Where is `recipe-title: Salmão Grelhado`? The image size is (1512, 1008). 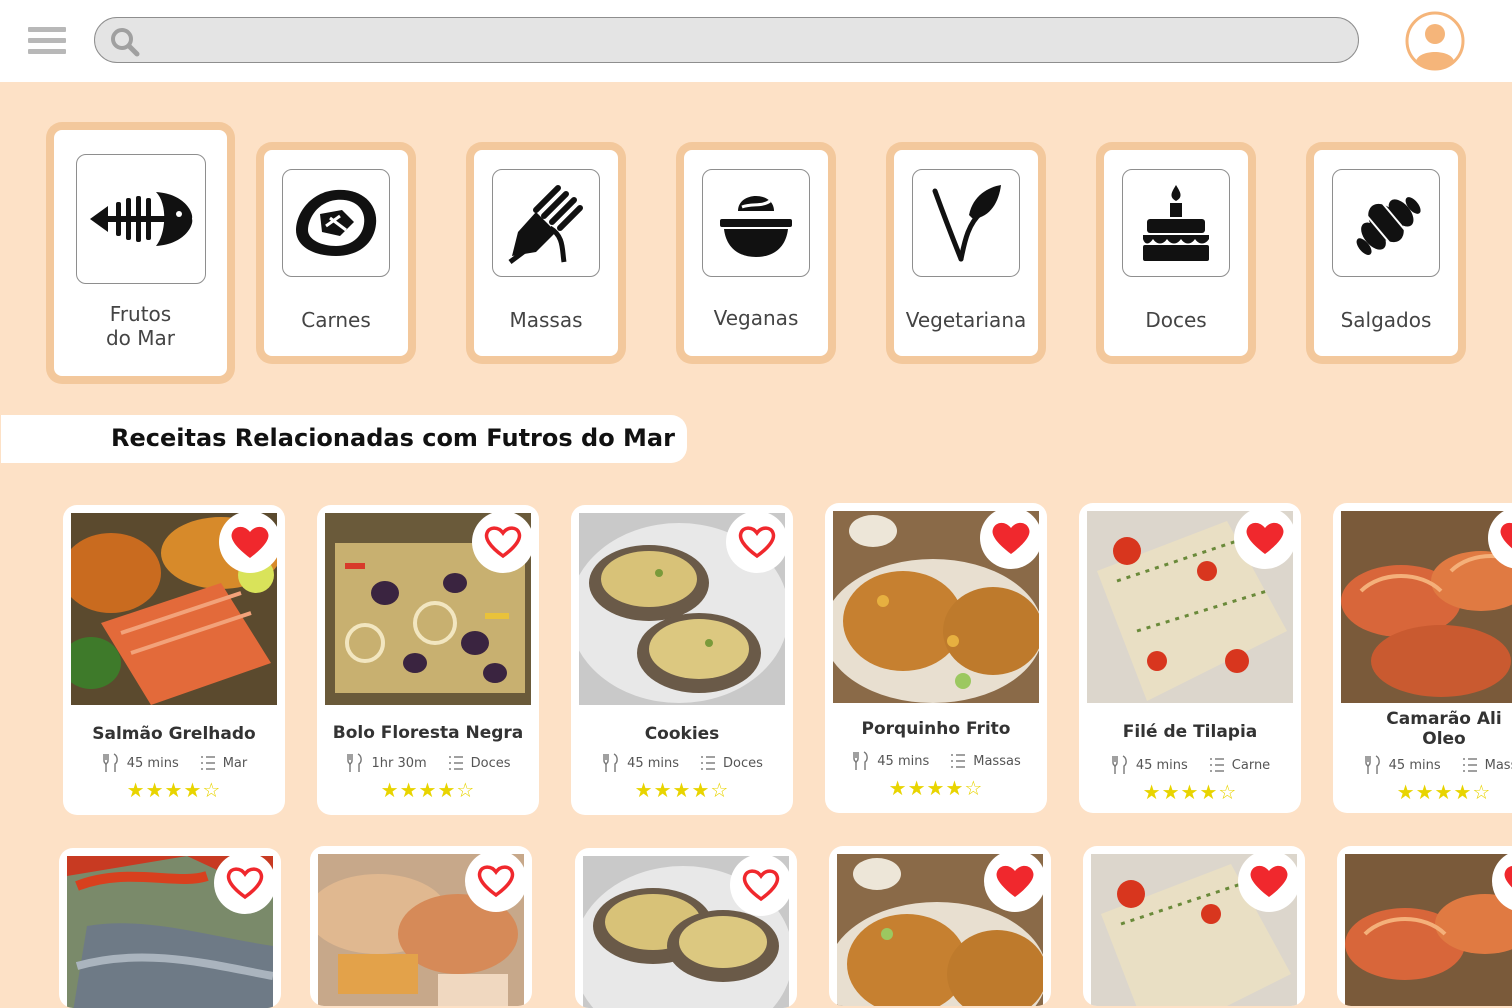
recipe-title: Salmão Grelhado is located at coordinates (174, 734).